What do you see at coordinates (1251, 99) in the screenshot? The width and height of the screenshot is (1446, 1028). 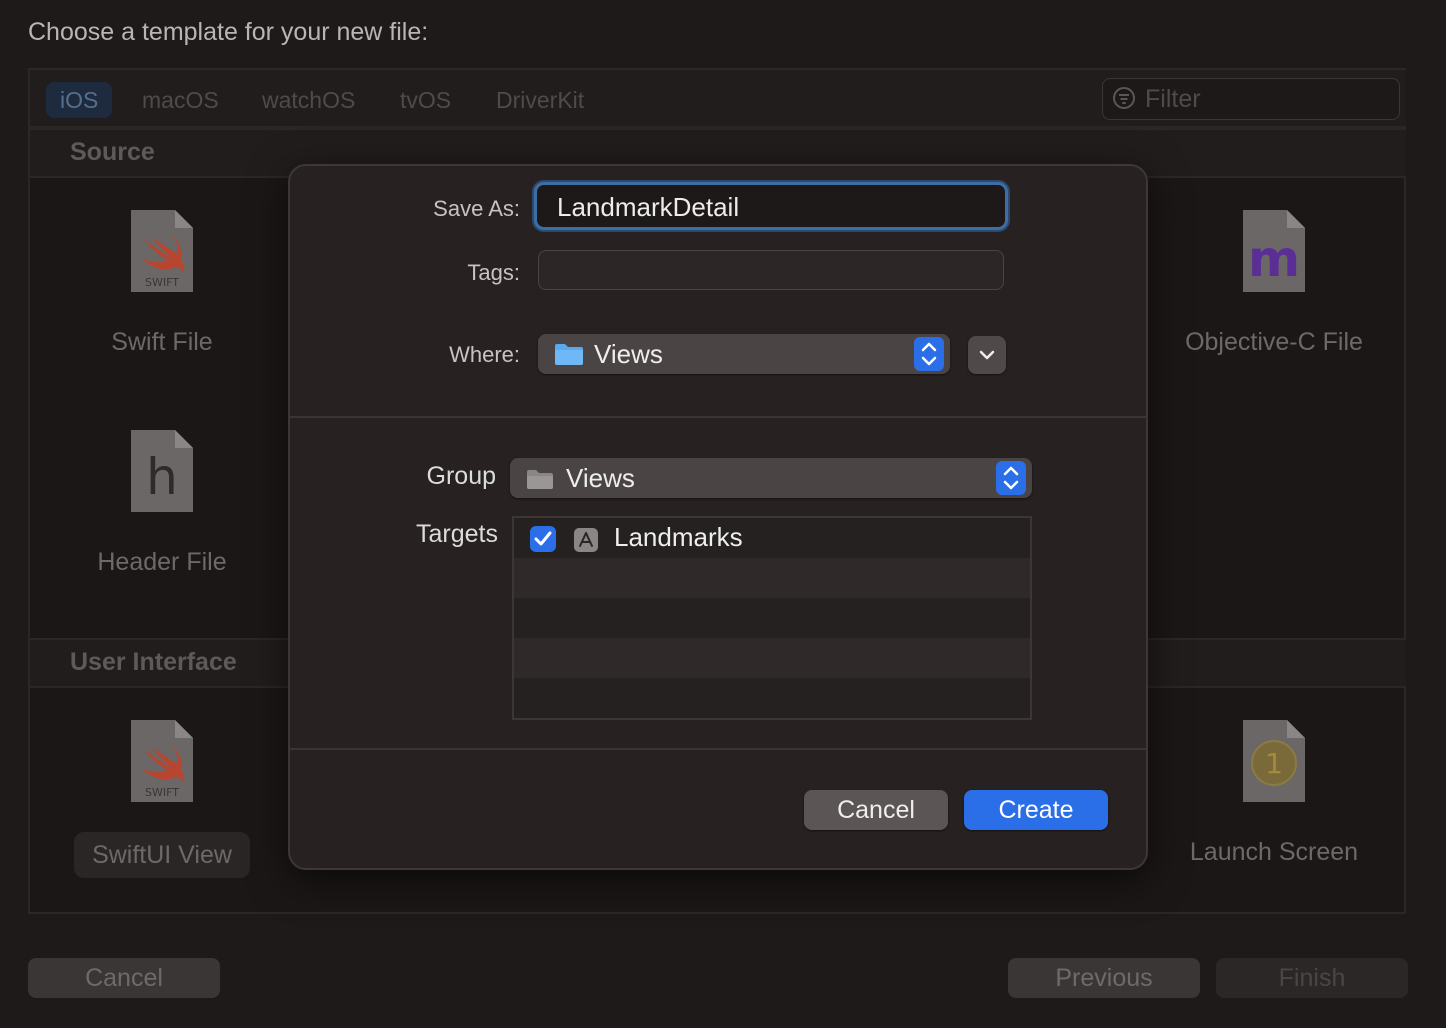 I see `filter-field: Filter` at bounding box center [1251, 99].